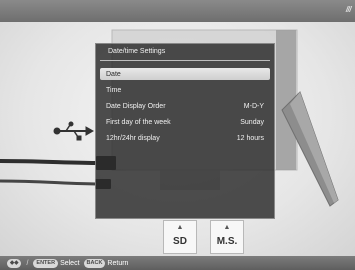 This screenshot has height=270, width=355. What do you see at coordinates (252, 122) in the screenshot?
I see `menu-item-value: Sunday` at bounding box center [252, 122].